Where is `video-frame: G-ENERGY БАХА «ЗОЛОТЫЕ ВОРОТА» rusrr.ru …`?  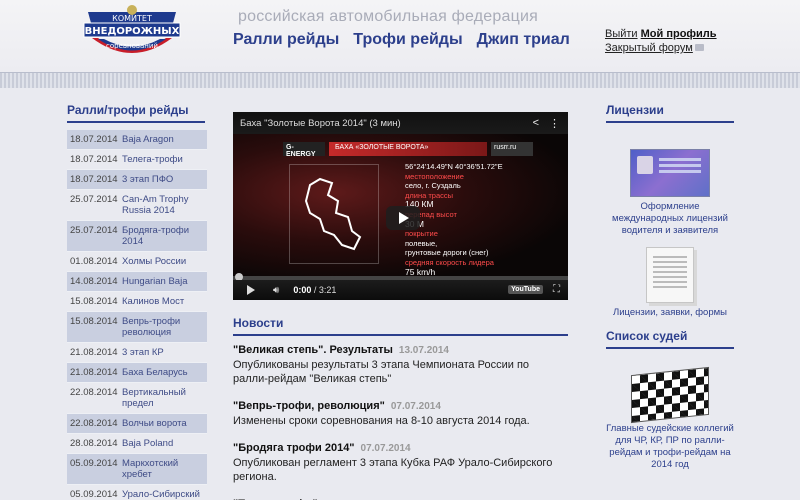
video-frame: G-ENERGY БАХА «ЗОЛОТЫЕ ВОРОТА» rusrr.ru … is located at coordinates (400, 207).